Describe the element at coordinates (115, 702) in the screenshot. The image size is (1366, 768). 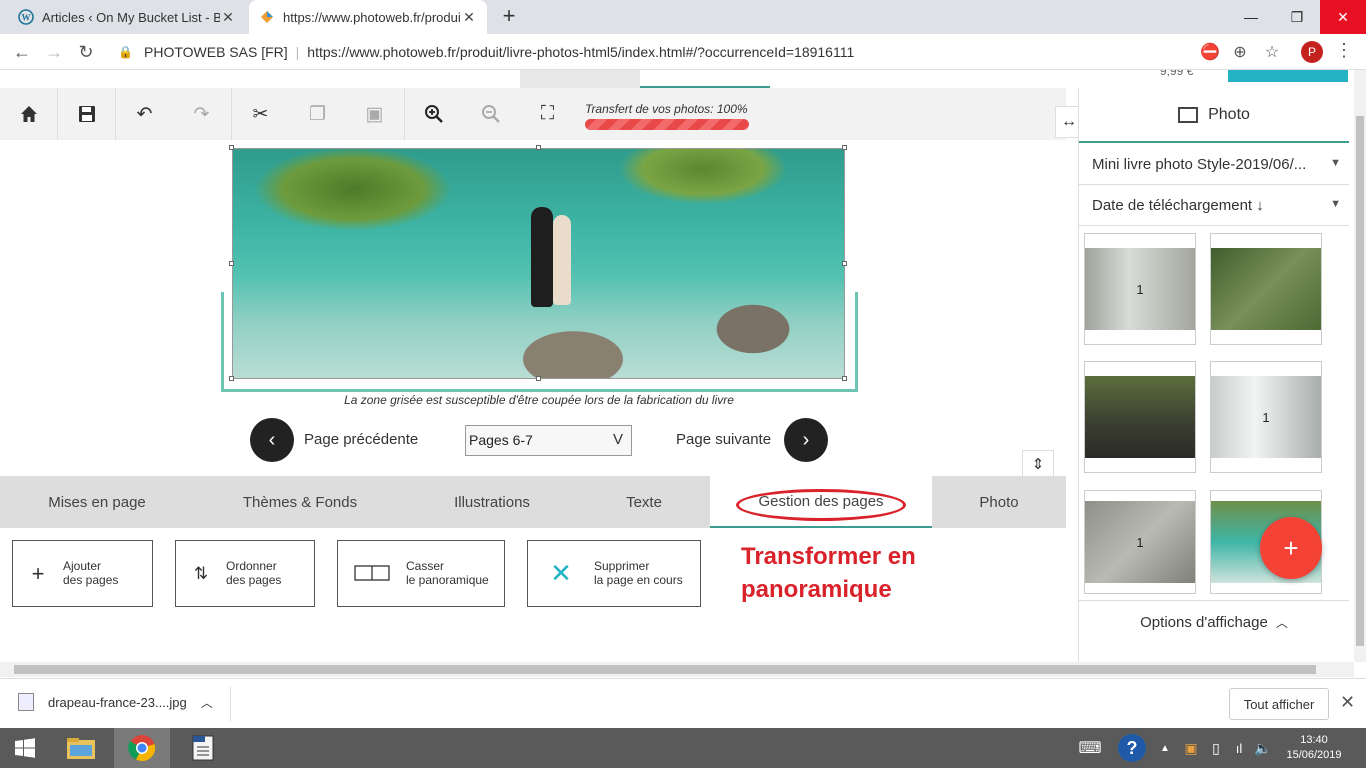
I see `download-item: drapeau-france-23....jpg ︿` at that location.